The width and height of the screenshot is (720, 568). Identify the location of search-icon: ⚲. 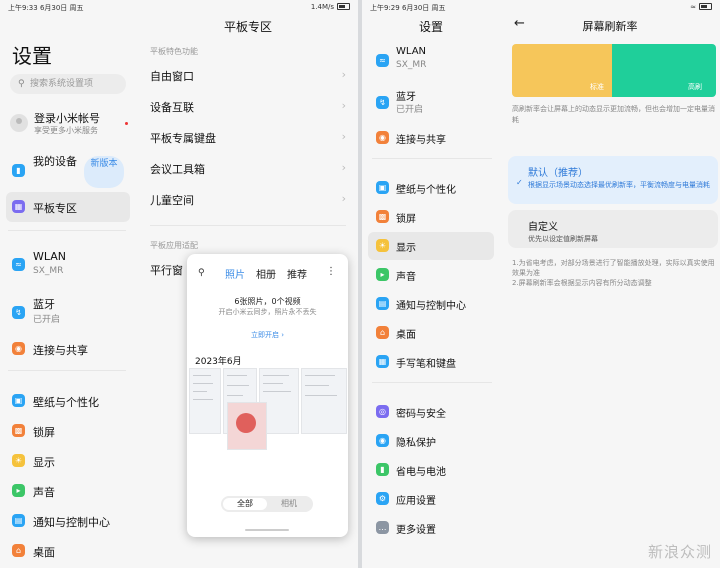
(201, 273).